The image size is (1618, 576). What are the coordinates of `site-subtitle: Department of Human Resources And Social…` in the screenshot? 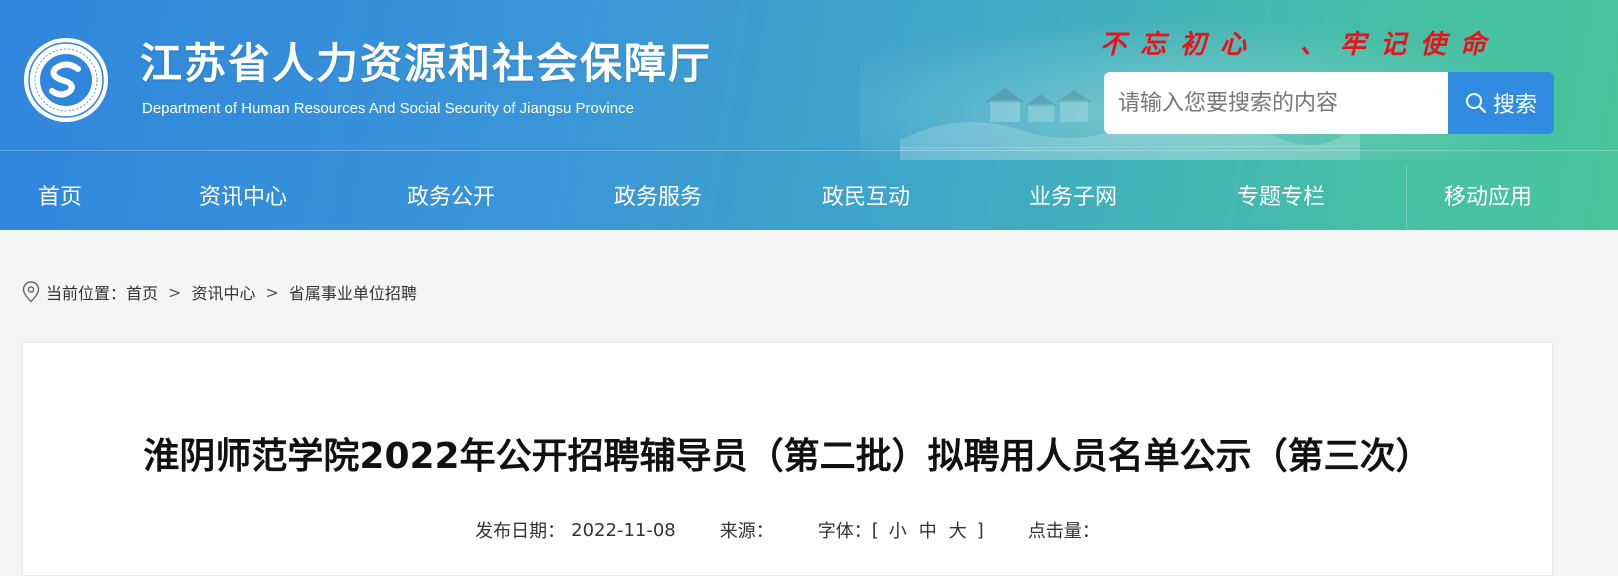 It's located at (388, 108).